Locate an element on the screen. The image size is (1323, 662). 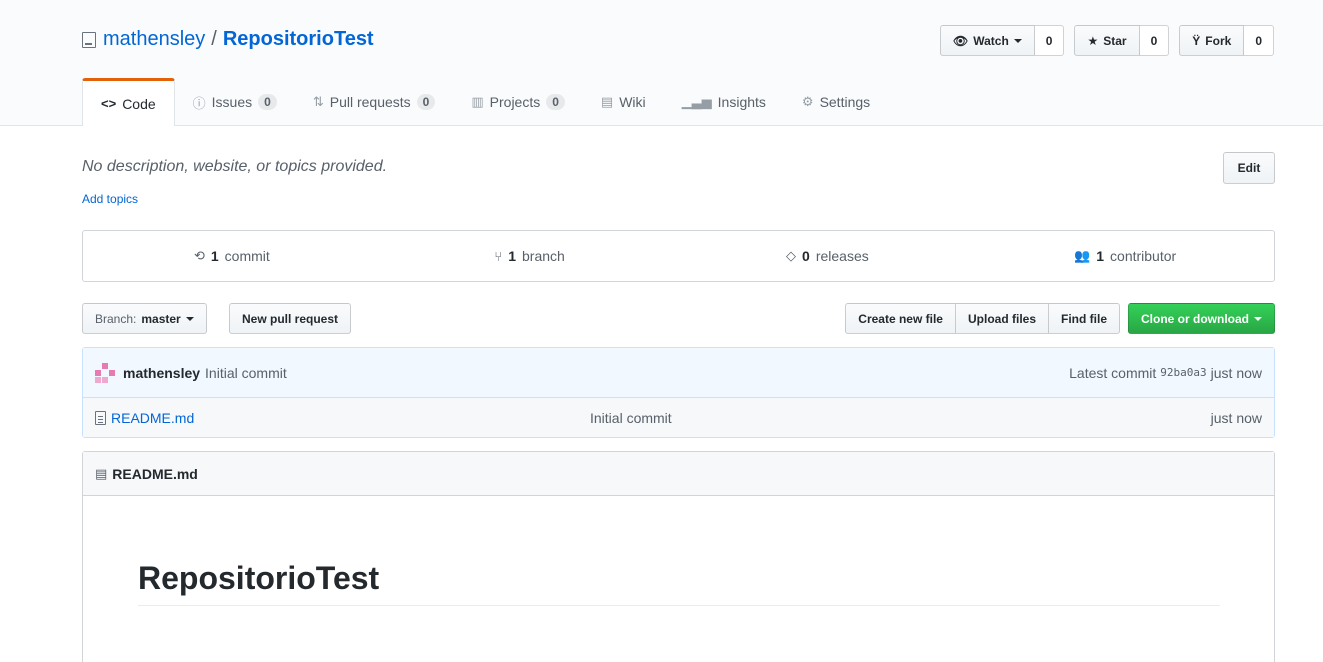
star-icon: ★ is located at coordinates (1093, 40).